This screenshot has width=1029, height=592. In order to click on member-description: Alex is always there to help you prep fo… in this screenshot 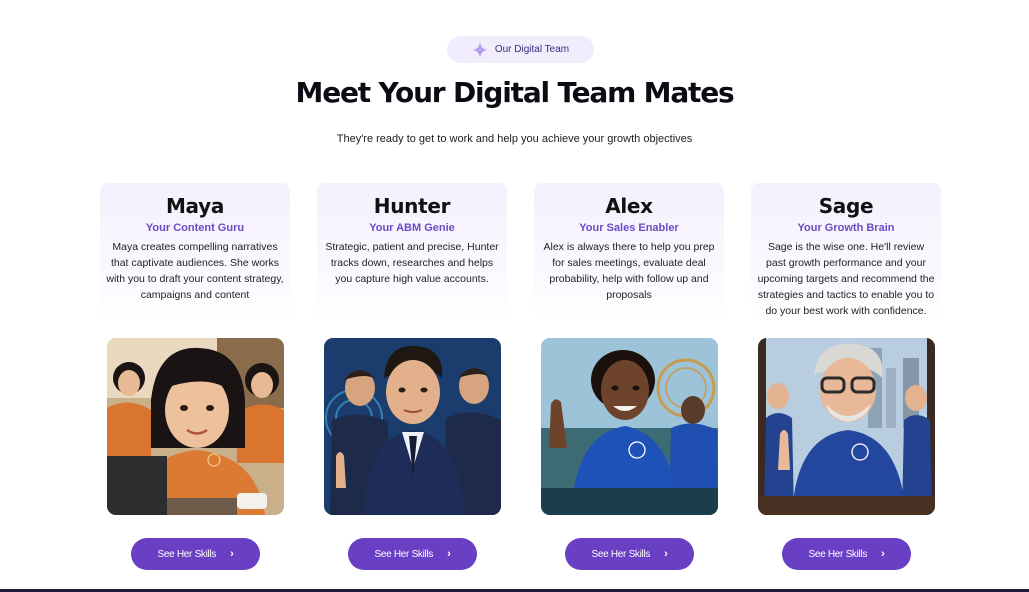, I will do `click(629, 271)`.